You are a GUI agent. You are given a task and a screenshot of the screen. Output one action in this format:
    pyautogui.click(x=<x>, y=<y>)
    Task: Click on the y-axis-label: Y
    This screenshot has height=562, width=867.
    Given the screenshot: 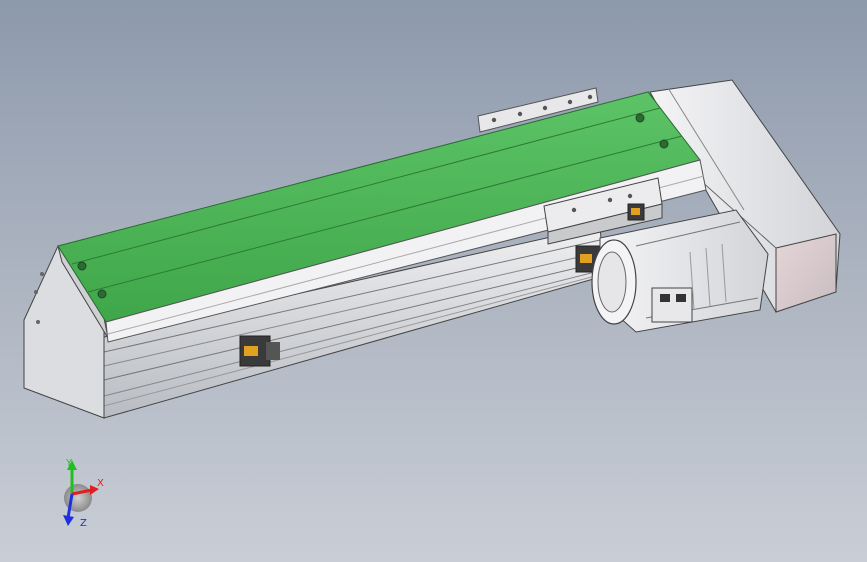 What is the action you would take?
    pyautogui.click(x=69, y=463)
    